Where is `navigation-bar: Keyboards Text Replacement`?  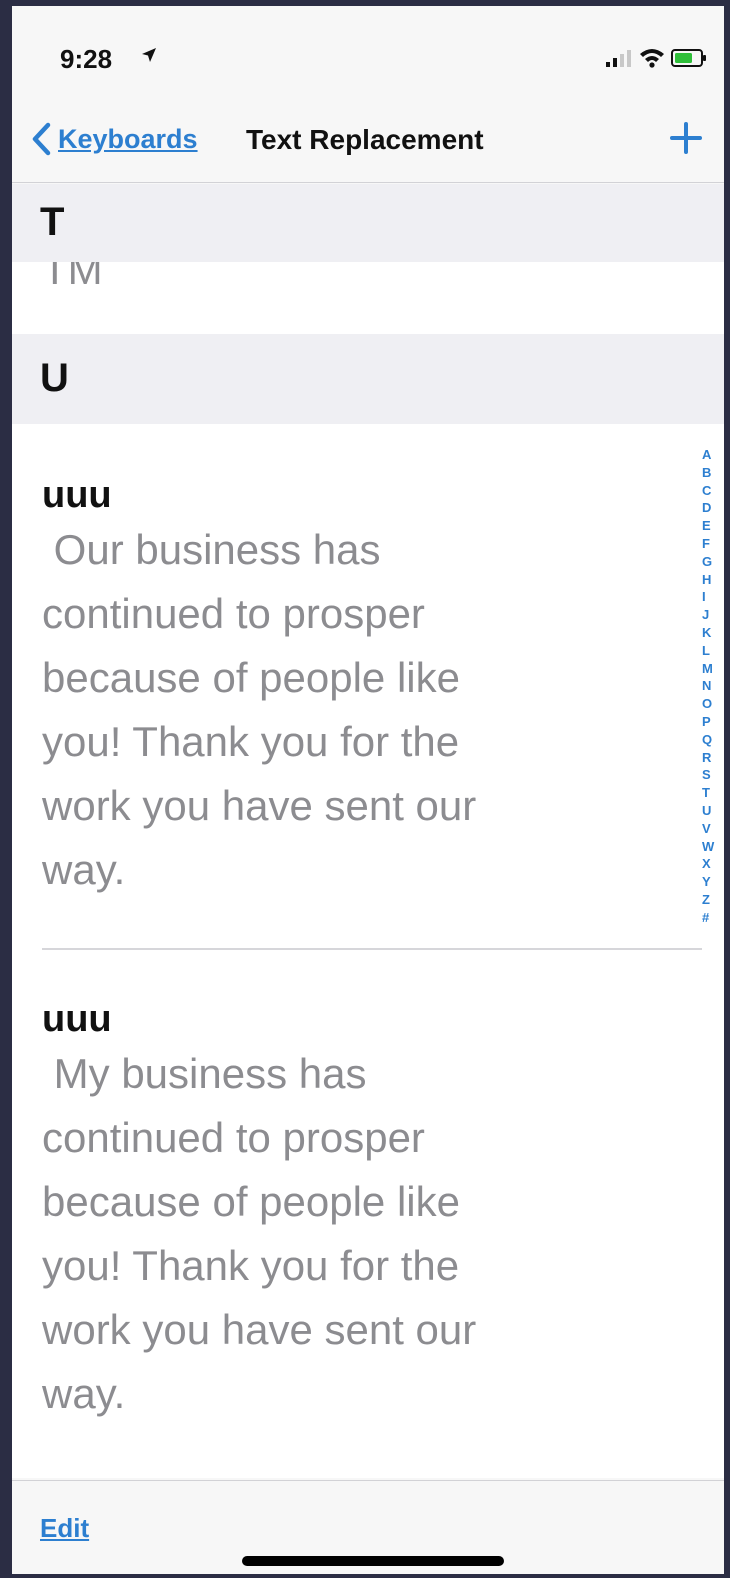 navigation-bar: Keyboards Text Replacement is located at coordinates (368, 142).